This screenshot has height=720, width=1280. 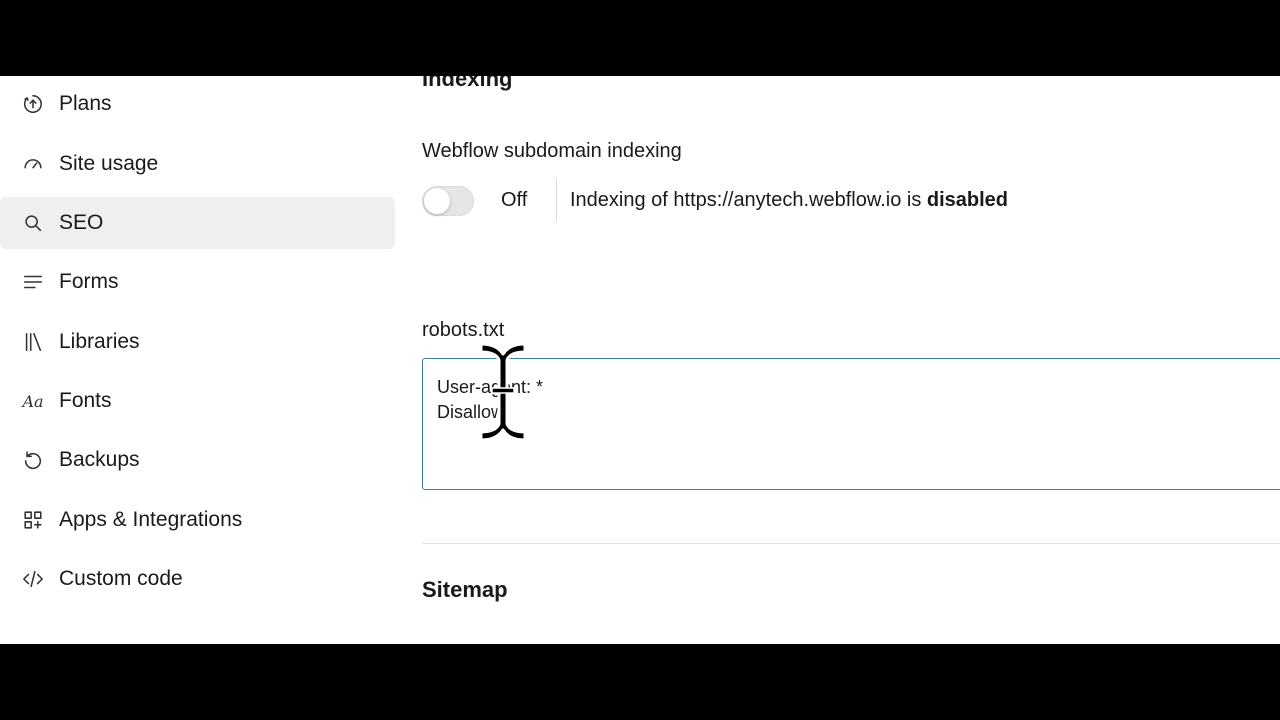 I want to click on sidebar-item-seo: SEO, so click(x=197, y=223).